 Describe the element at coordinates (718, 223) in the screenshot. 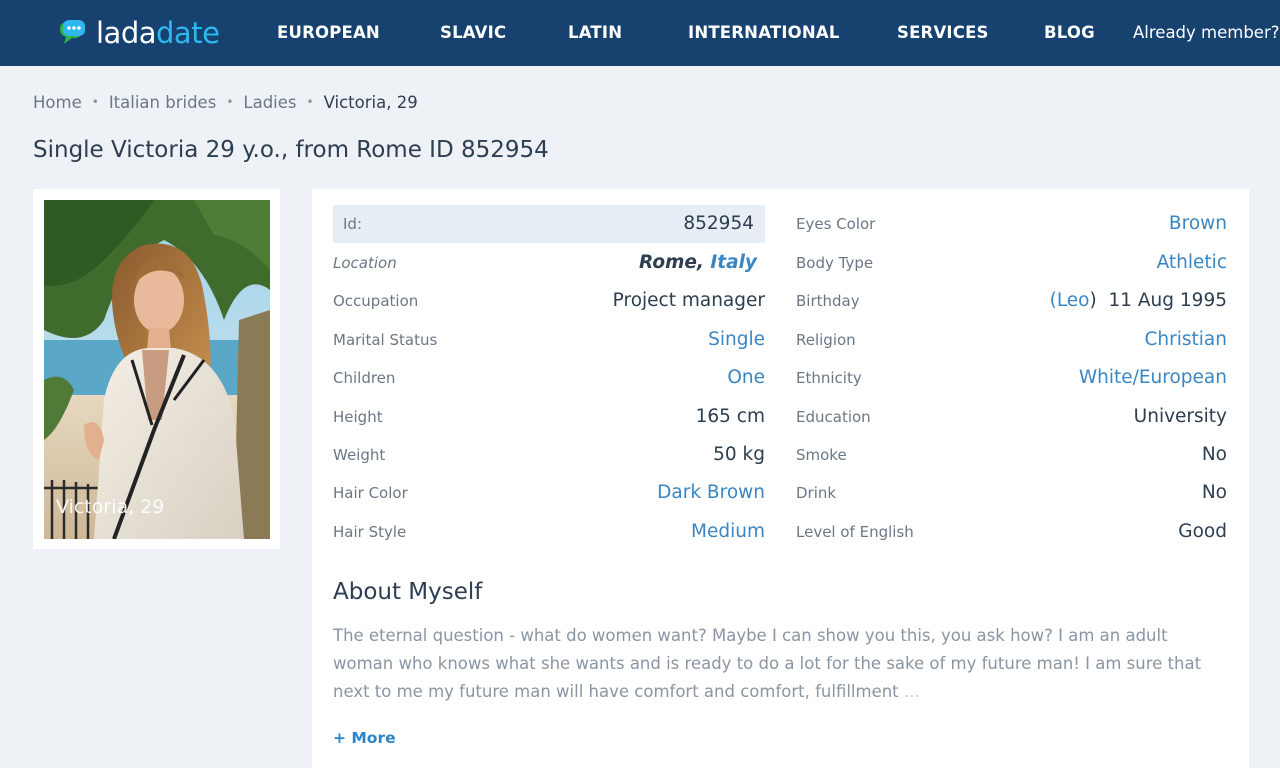

I see `detail-value: 852954` at that location.